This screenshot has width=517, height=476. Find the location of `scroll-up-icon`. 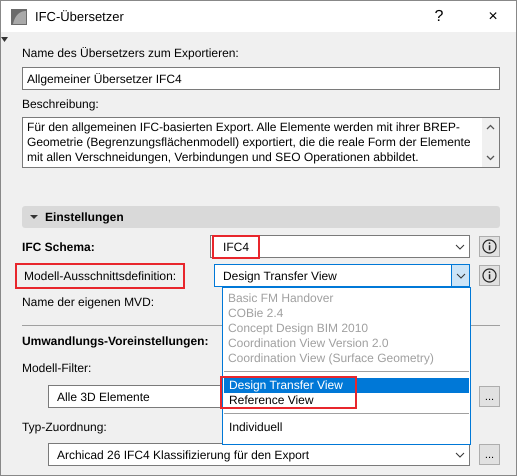

scroll-up-icon is located at coordinates (490, 127).